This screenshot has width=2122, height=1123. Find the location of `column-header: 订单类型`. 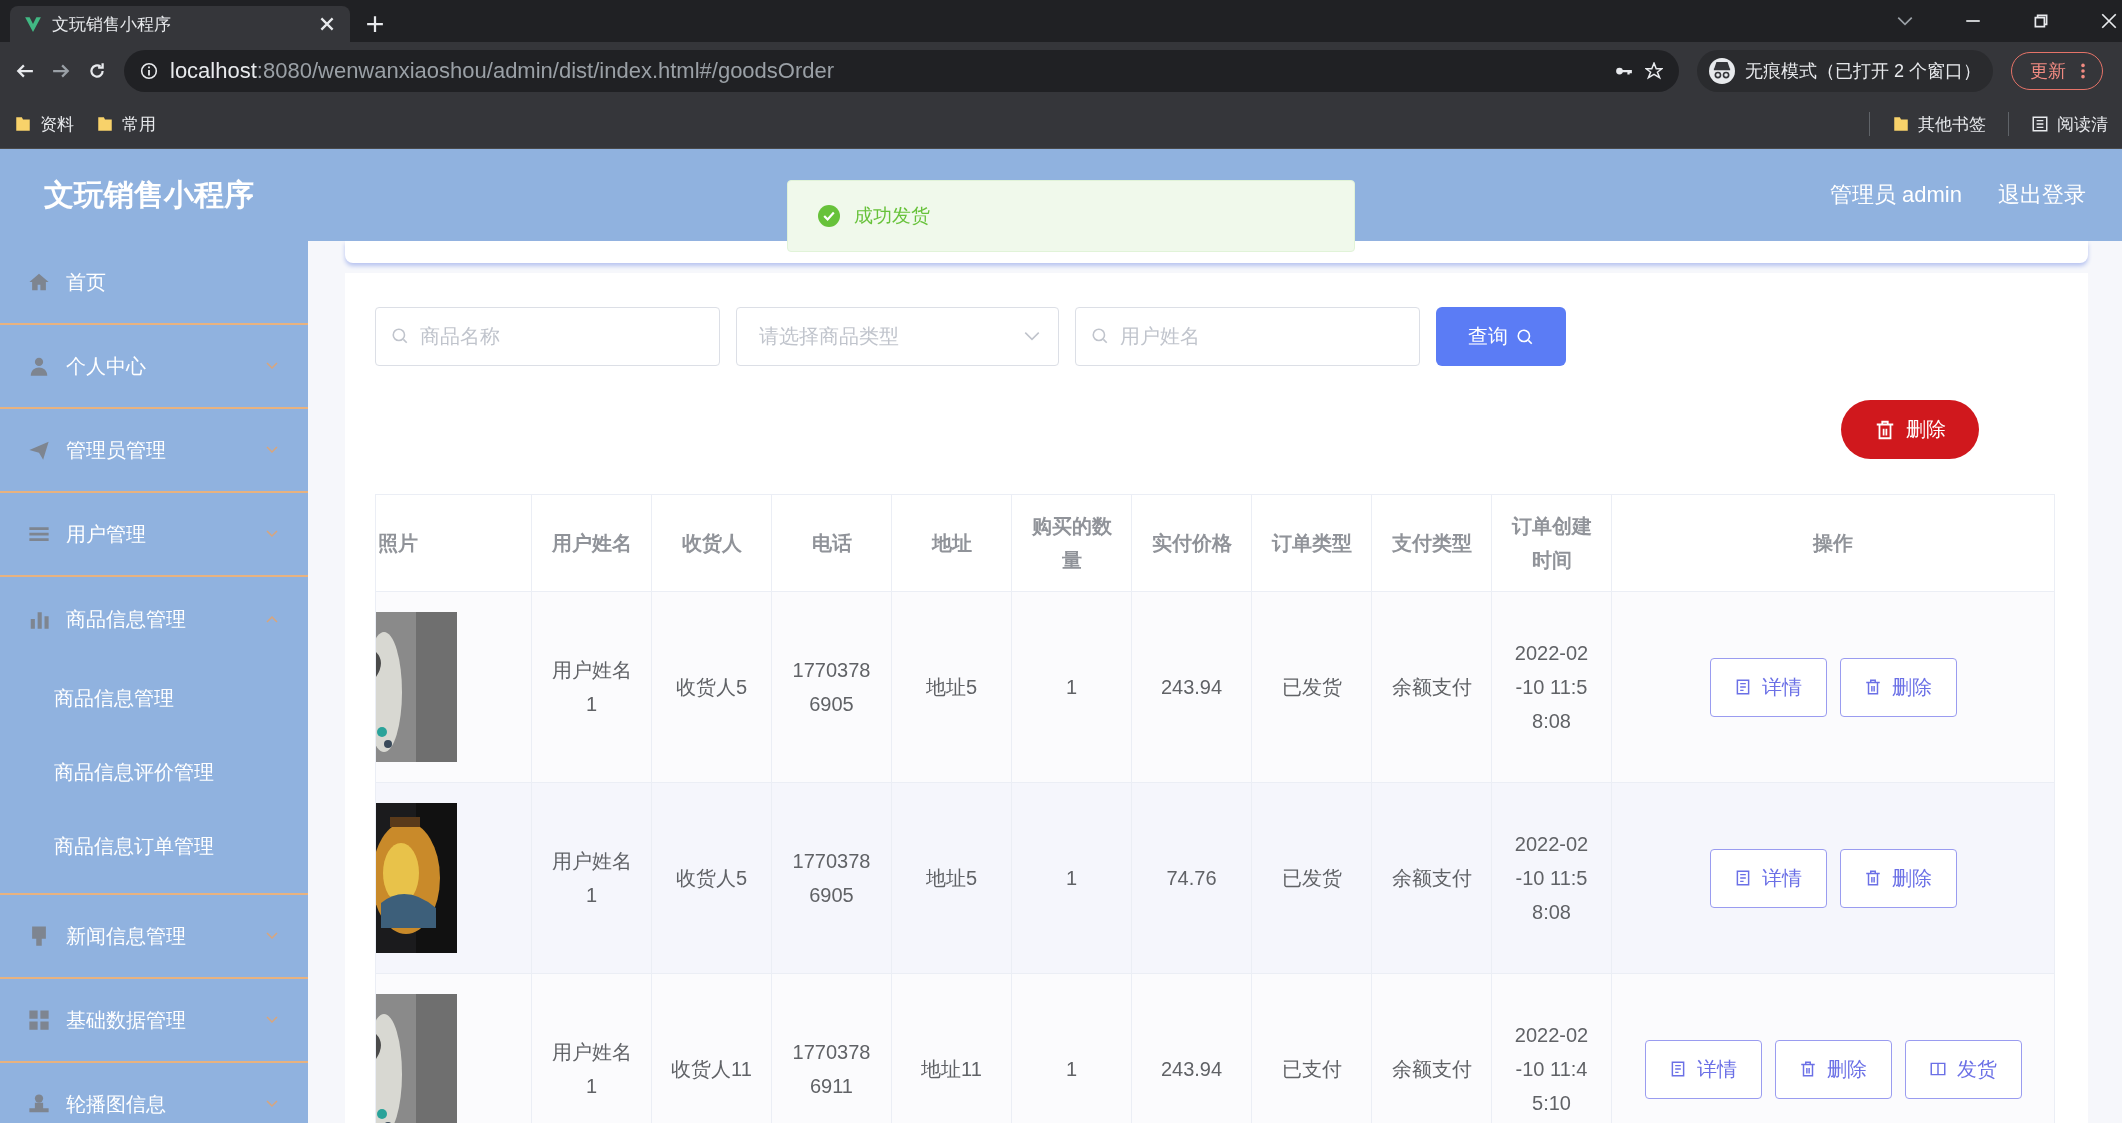

column-header: 订单类型 is located at coordinates (1311, 543).